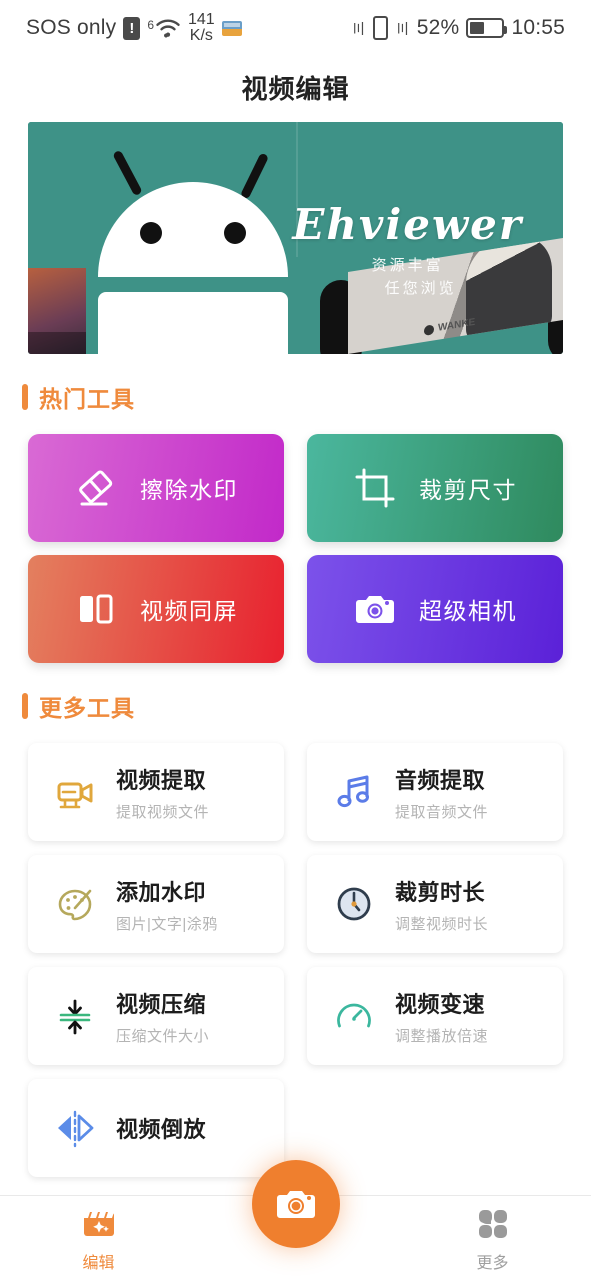  What do you see at coordinates (96, 488) in the screenshot?
I see `eraser-icon` at bounding box center [96, 488].